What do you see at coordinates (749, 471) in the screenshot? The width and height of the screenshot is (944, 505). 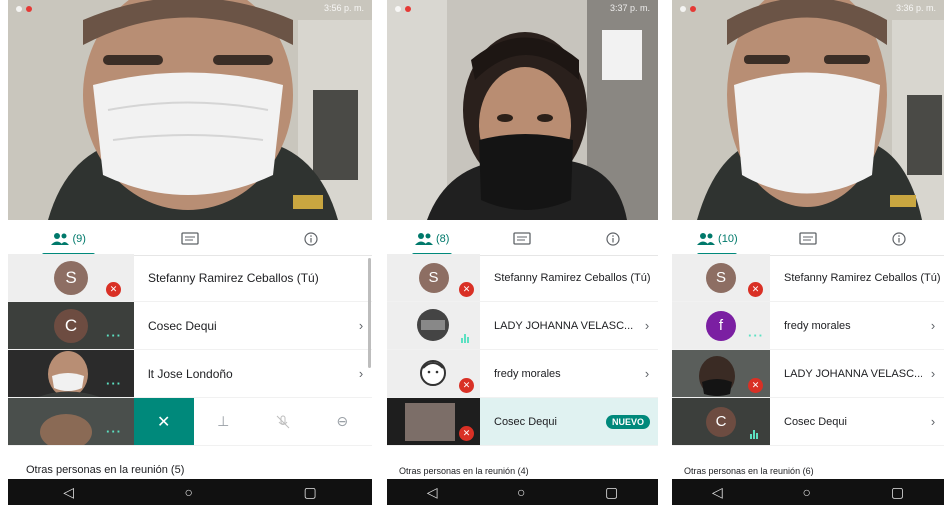 I see `others-in-meeting-label: Otras personas en la reunión (6)` at bounding box center [749, 471].